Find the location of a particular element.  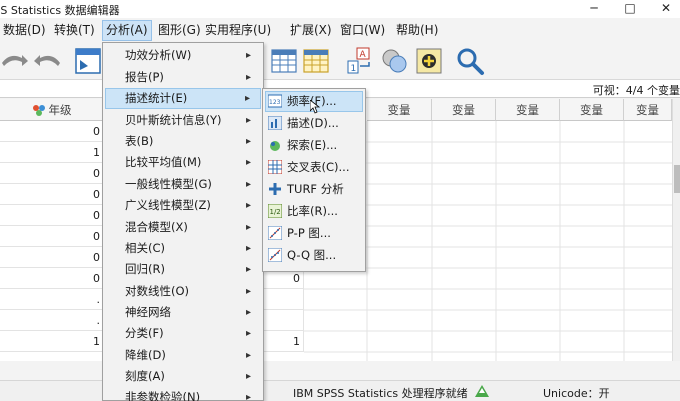

unicode-status: Unicode：开 is located at coordinates (576, 393).